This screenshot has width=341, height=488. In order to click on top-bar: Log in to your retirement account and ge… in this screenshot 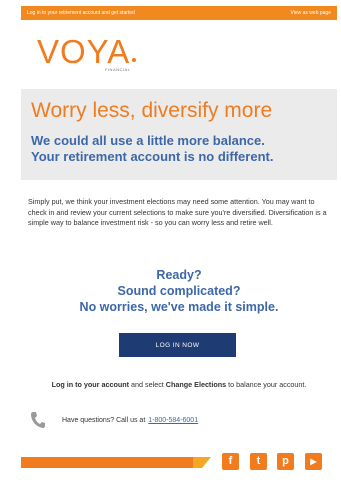, I will do `click(179, 13)`.